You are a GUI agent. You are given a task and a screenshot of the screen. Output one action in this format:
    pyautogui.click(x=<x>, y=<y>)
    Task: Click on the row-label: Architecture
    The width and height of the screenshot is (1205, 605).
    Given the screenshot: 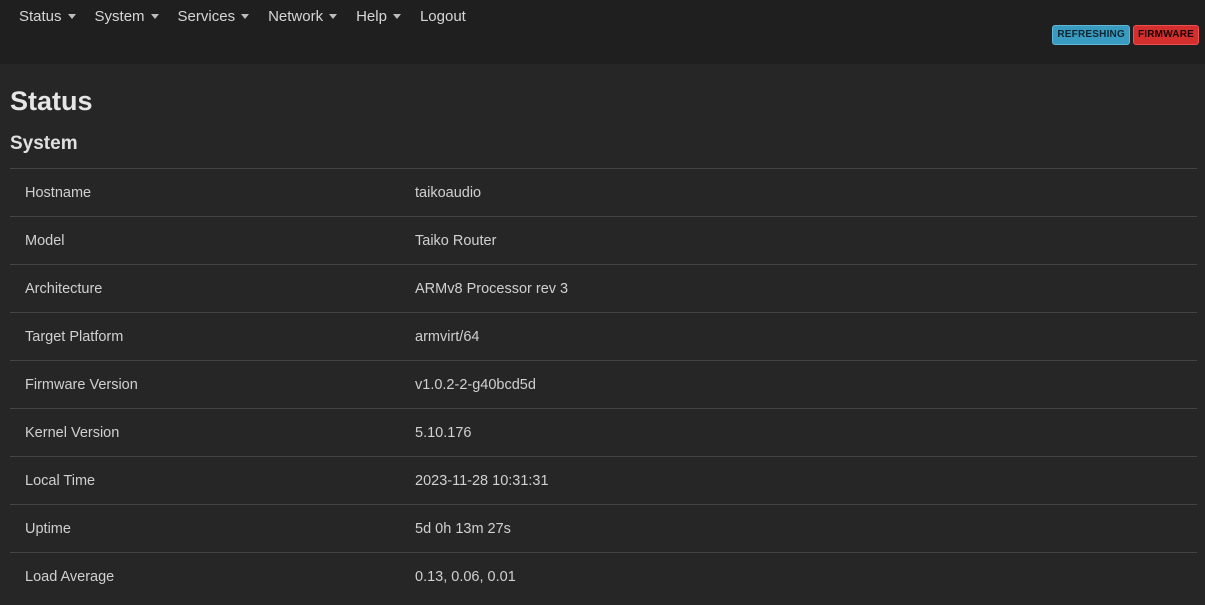 What is the action you would take?
    pyautogui.click(x=64, y=288)
    